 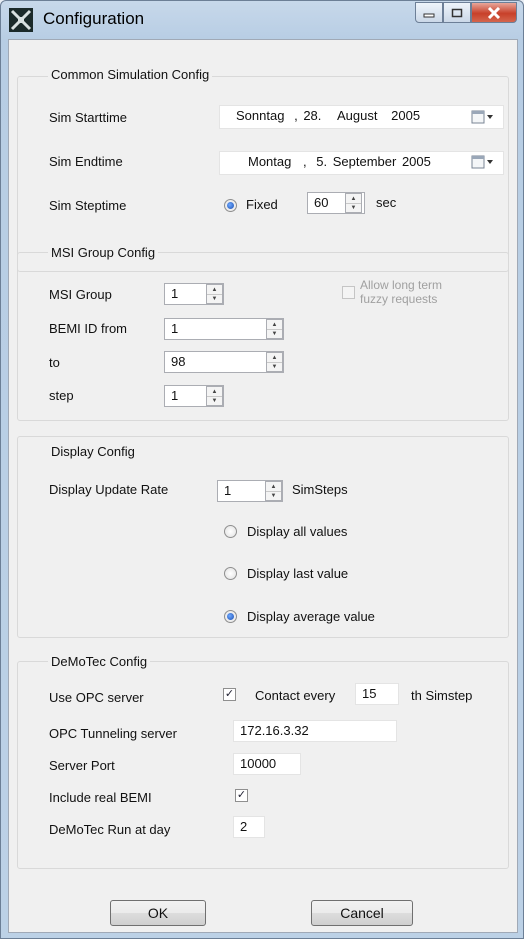 I want to click on steptime-spinner: ▲ ▼, so click(x=353, y=203).